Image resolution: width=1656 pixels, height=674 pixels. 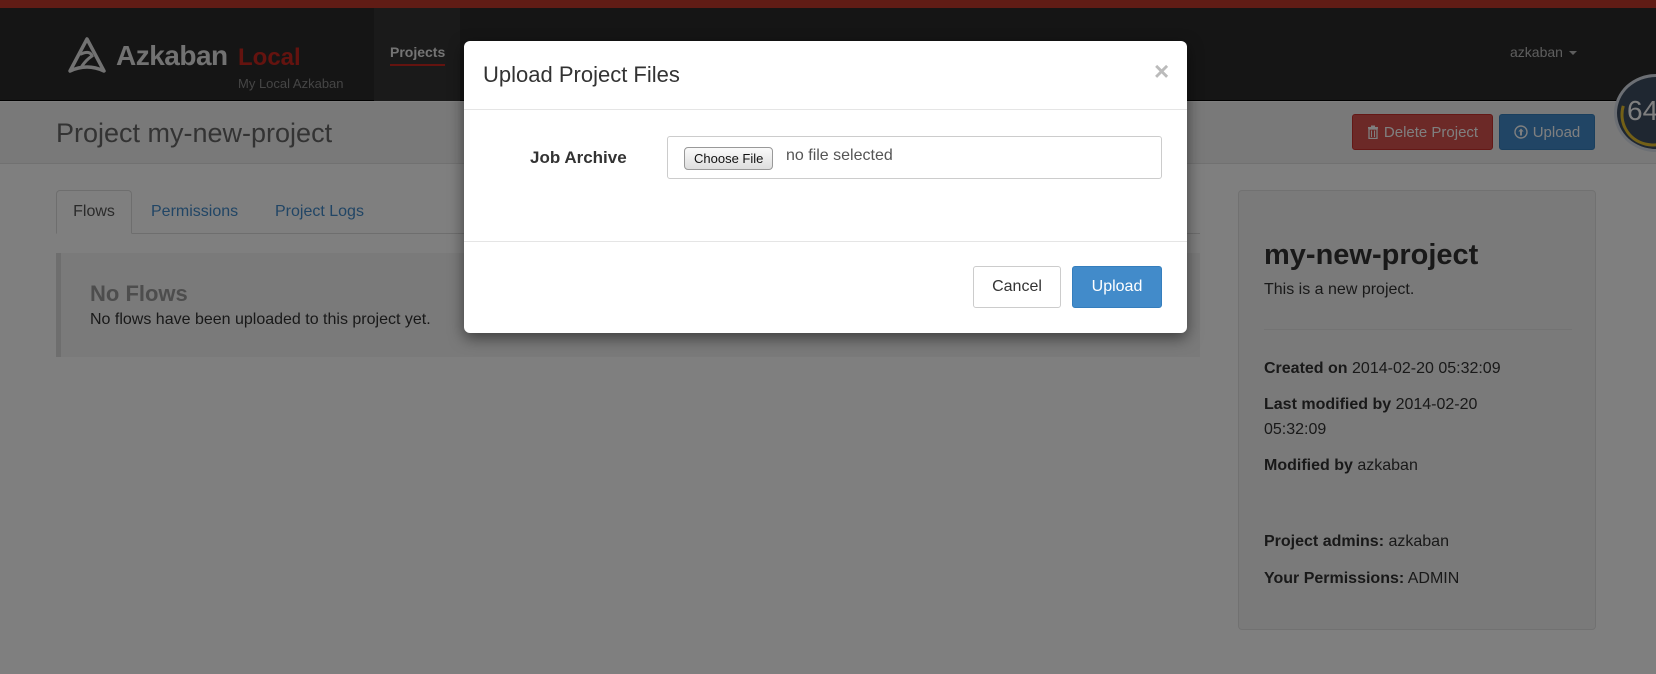 I want to click on modal-footer: Cancel Upload, so click(x=825, y=287).